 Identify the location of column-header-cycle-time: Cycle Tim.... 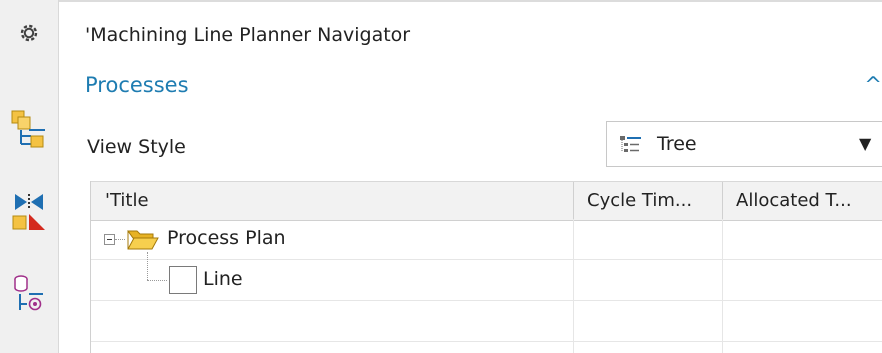
(656, 201).